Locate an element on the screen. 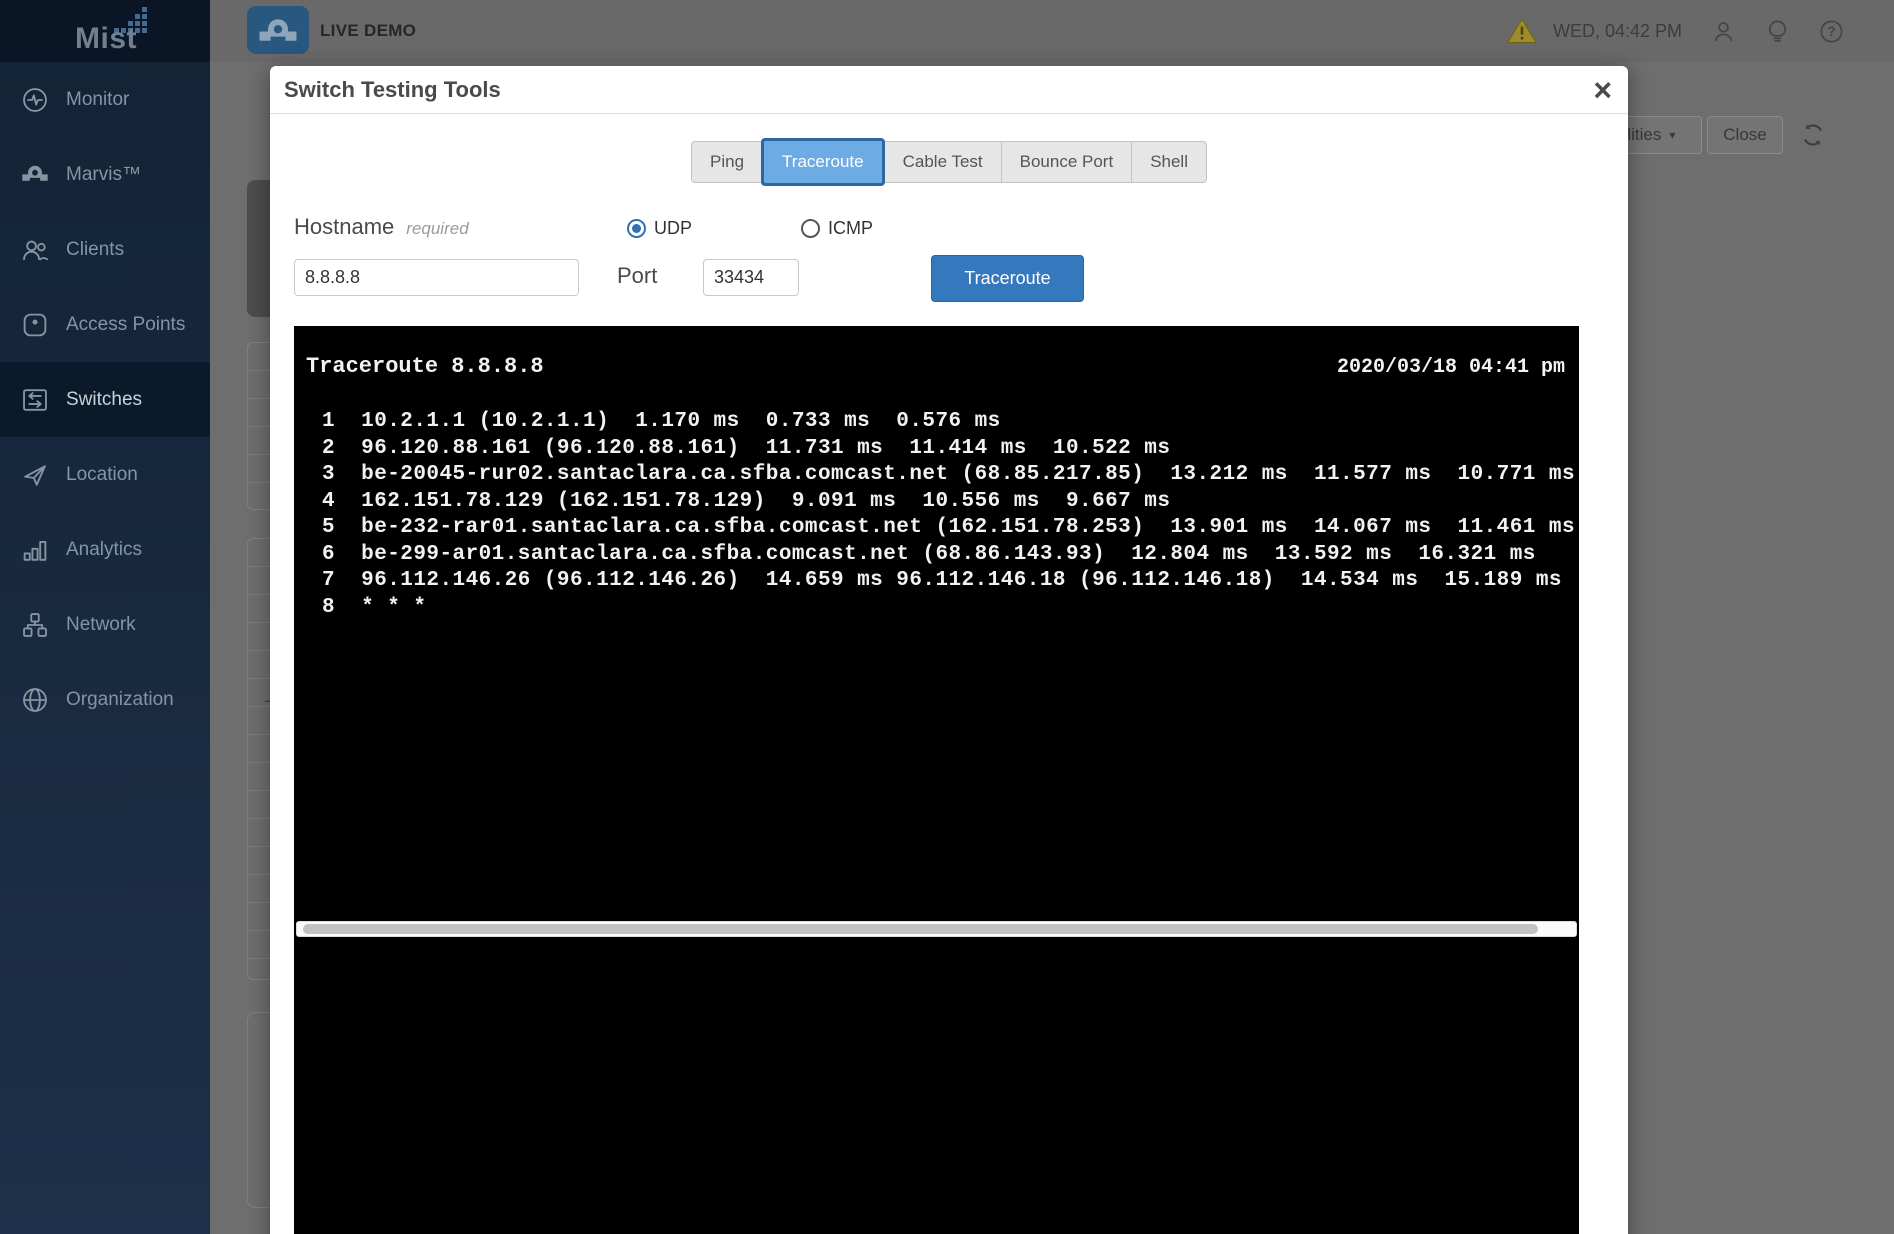  terminal-timestamp: 2020/03/18 04:41 pm is located at coordinates (1450, 367).